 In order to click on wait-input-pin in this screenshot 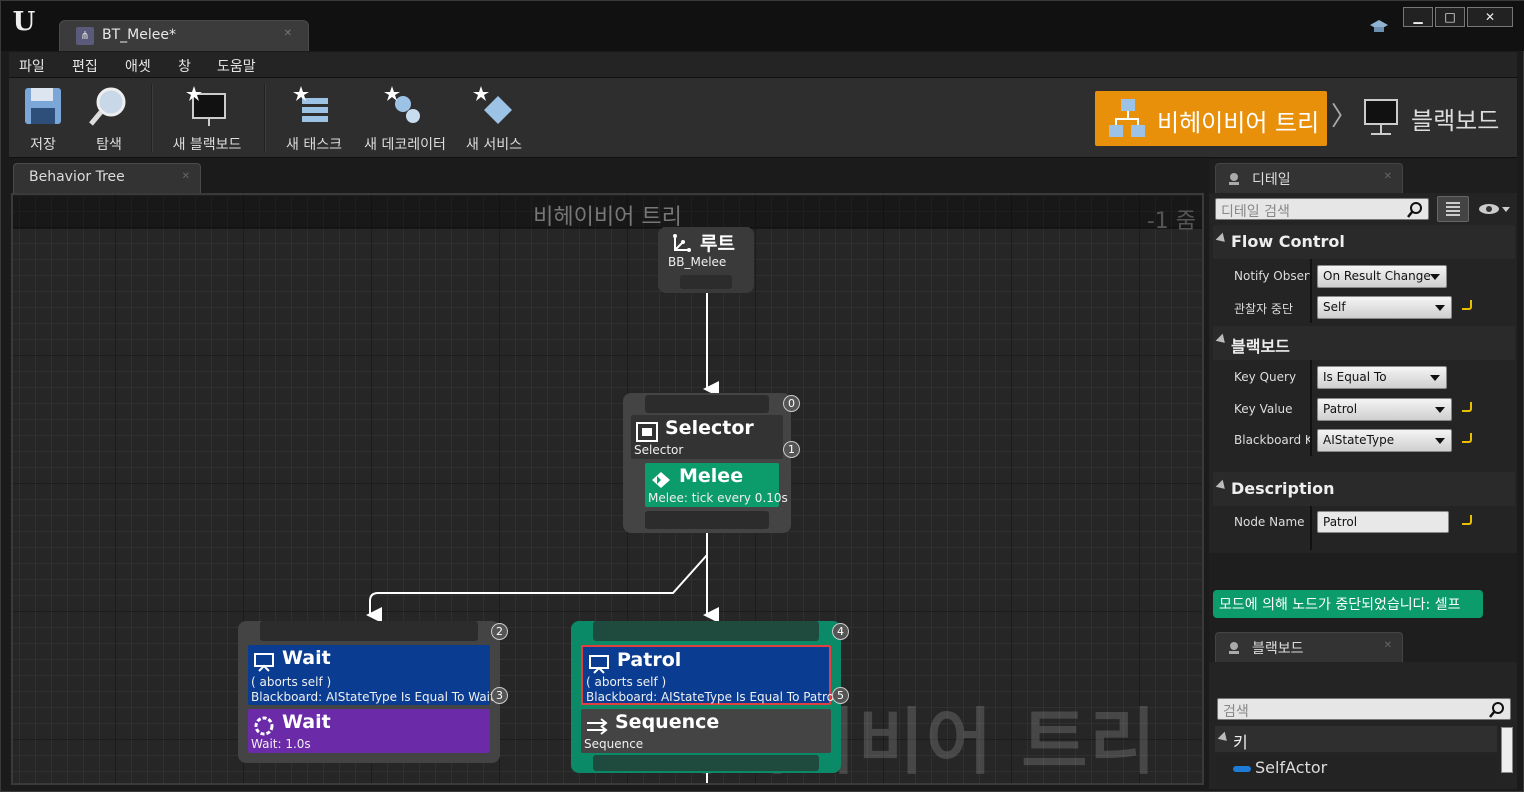, I will do `click(369, 631)`.